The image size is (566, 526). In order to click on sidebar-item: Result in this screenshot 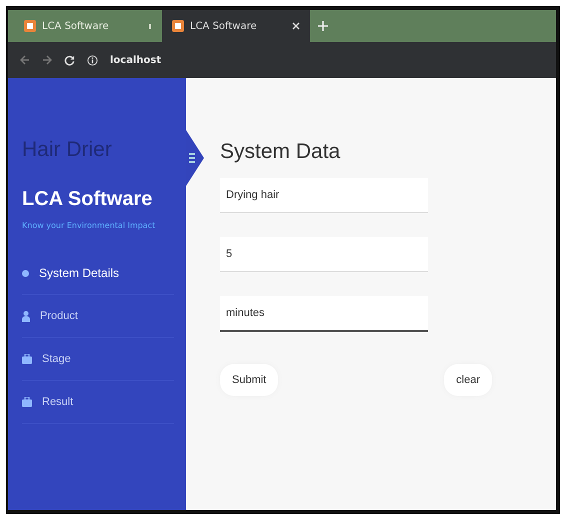, I will do `click(98, 402)`.